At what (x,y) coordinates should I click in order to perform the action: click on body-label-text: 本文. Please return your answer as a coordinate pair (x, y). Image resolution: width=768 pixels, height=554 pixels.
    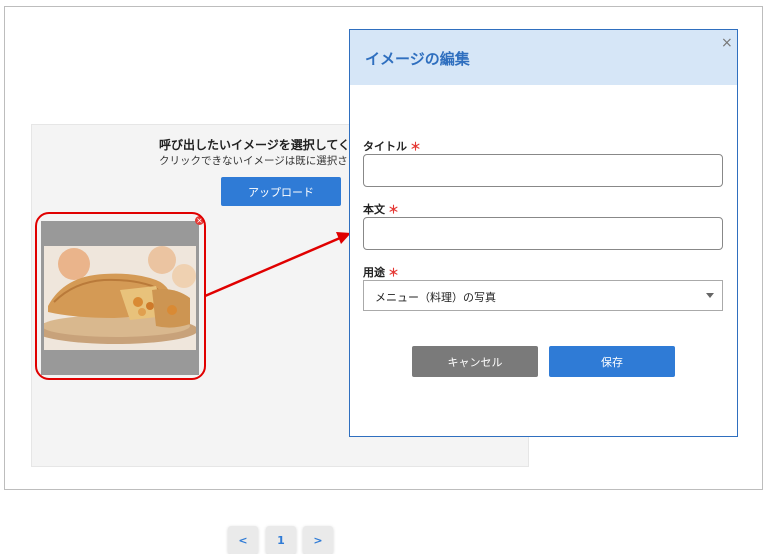
    Looking at the image, I should click on (374, 209).